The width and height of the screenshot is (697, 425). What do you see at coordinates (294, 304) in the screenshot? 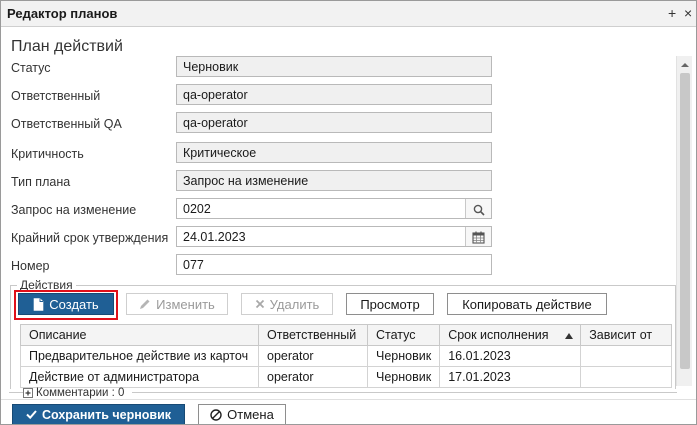
I see `delete-label: Удалить` at bounding box center [294, 304].